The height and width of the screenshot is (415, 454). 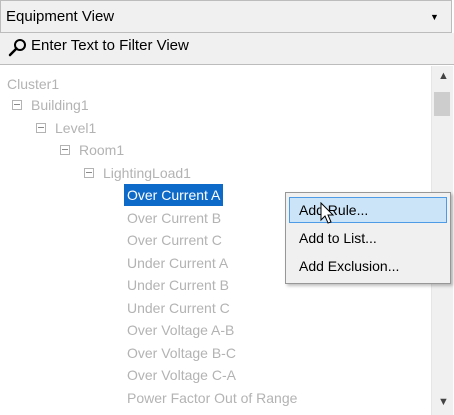 What do you see at coordinates (75, 128) in the screenshot?
I see `tree-node-level: Level1` at bounding box center [75, 128].